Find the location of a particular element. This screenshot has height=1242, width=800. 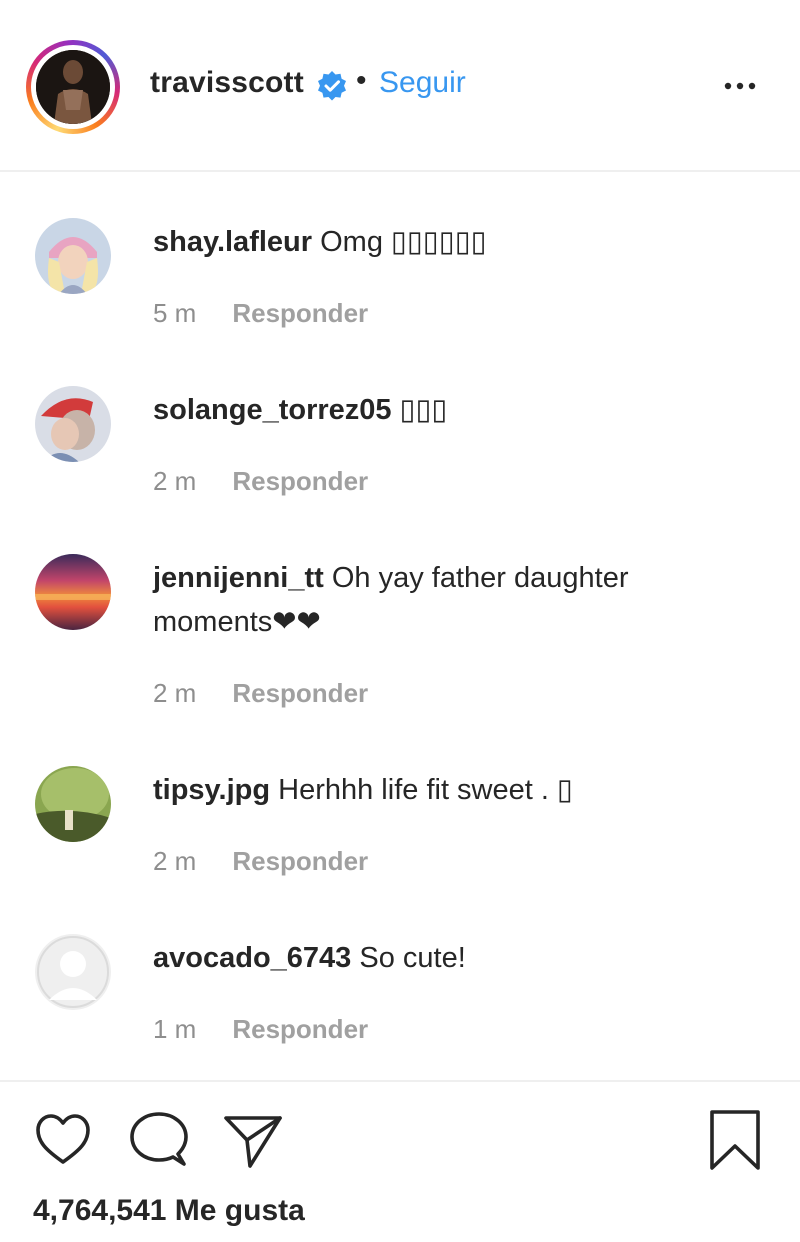

comment-body: Herhhh life fit sweet . ▯ is located at coordinates (425, 790).